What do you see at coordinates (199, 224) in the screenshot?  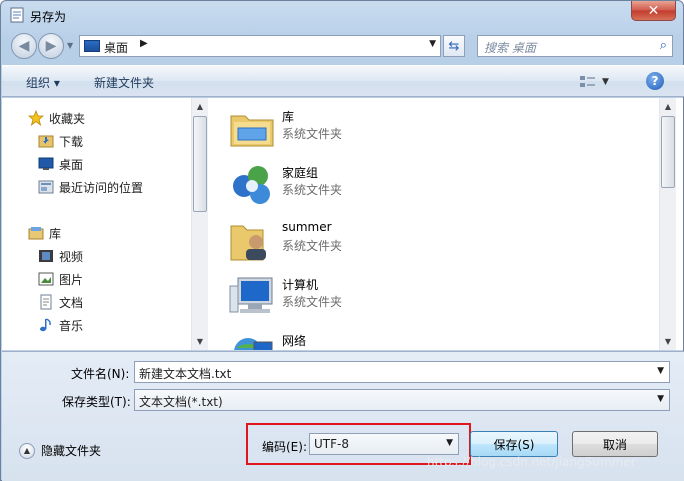 I see `sidebar-scrollbar: ▲ ▼` at bounding box center [199, 224].